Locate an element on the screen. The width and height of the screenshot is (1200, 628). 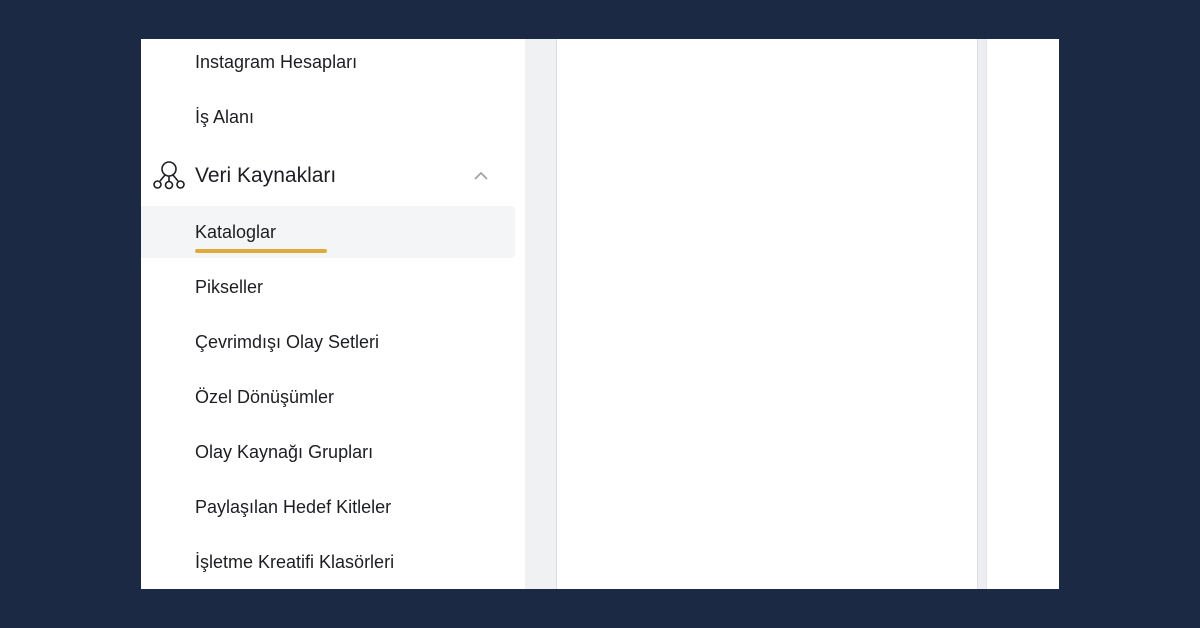
sidebar-item-catalogs: Kataloglar is located at coordinates (328, 232).